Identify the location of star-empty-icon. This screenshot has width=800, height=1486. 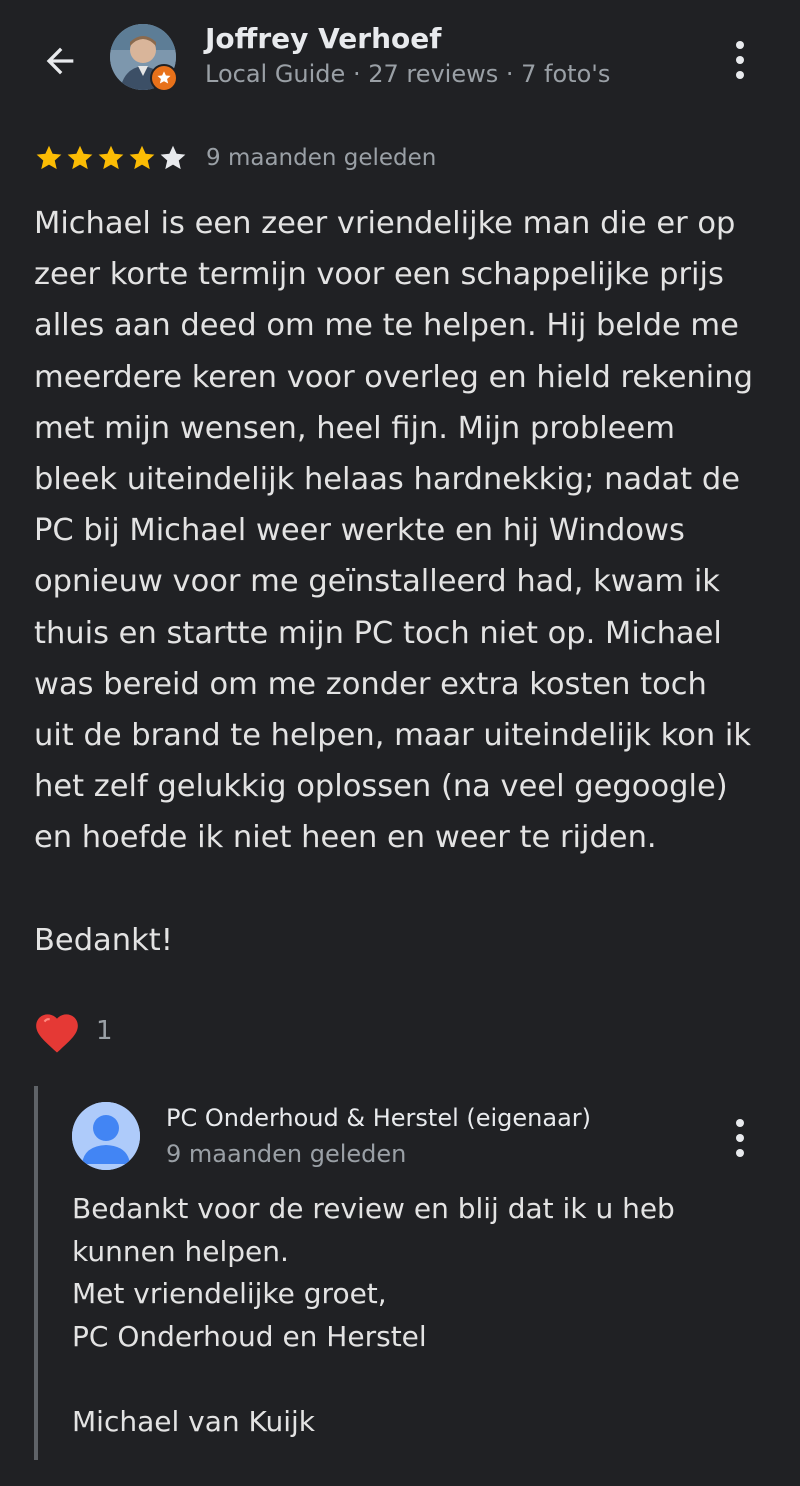
(173, 157).